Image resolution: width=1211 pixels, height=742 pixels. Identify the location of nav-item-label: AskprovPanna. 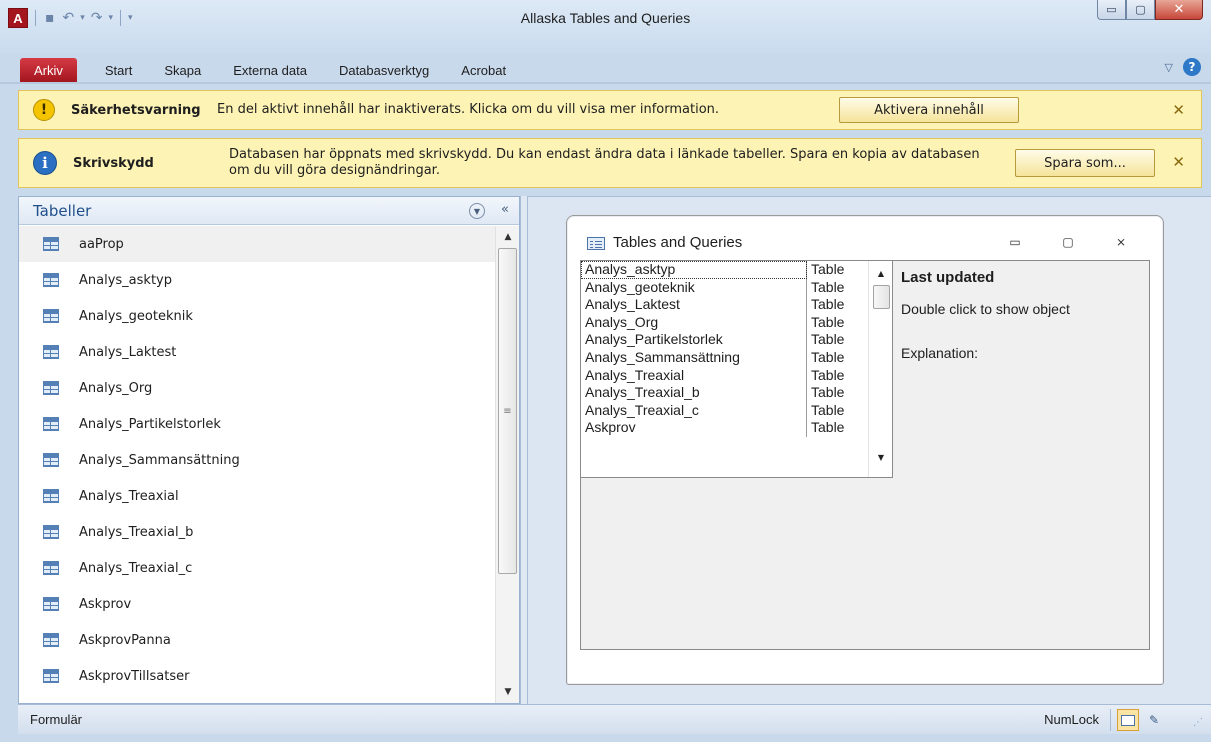
(125, 640).